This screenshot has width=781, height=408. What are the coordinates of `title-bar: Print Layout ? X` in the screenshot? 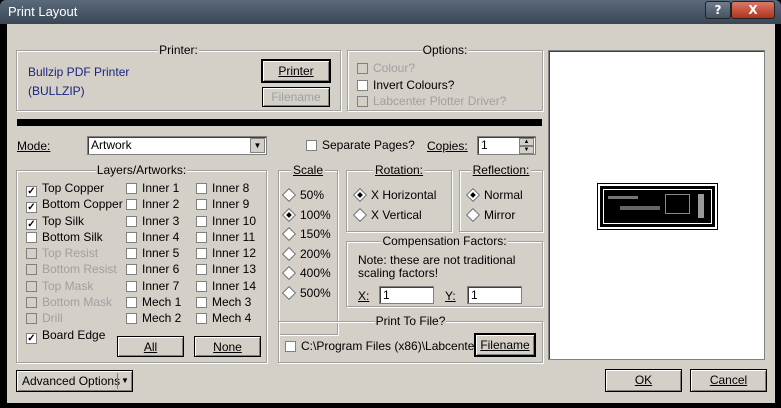 It's located at (390, 12).